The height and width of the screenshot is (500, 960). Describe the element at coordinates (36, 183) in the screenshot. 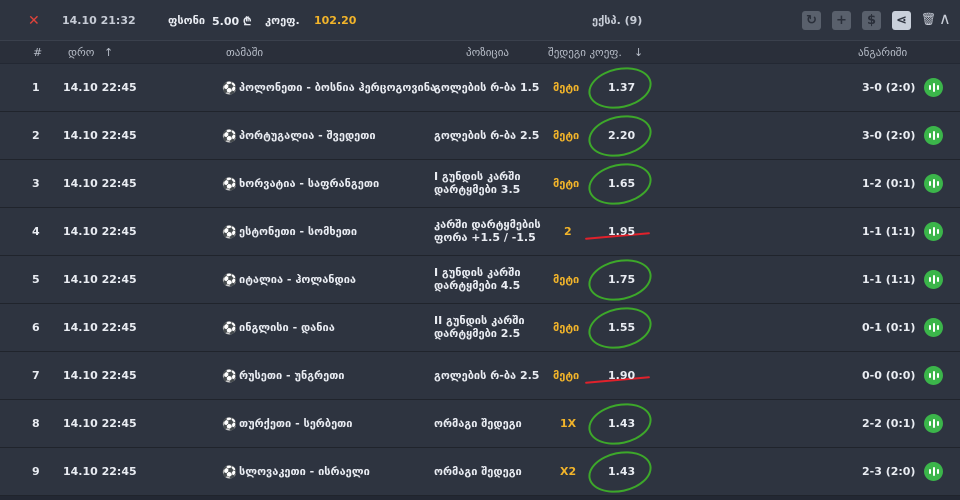

I see `row-number: 3` at that location.